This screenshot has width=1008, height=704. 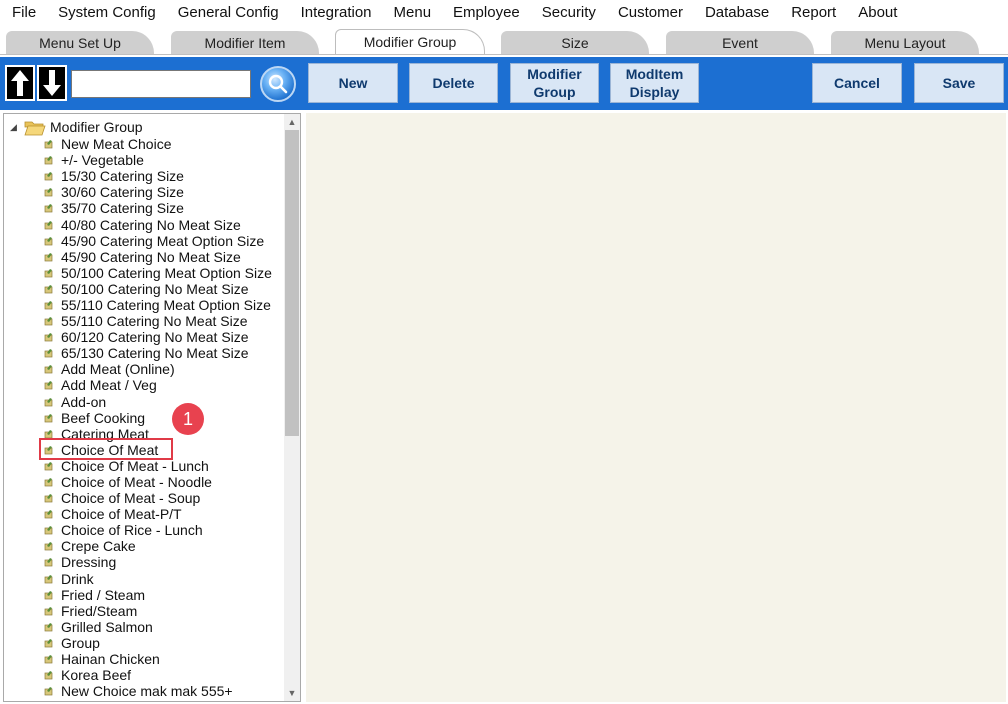 I want to click on tree-item-label: 50/100 Catering Meat Option Size, so click(x=166, y=272).